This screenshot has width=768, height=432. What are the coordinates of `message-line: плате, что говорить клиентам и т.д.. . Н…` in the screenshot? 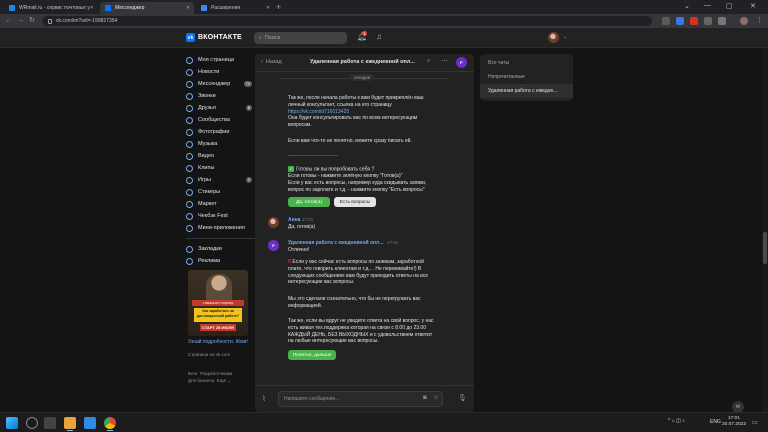 It's located at (355, 268).